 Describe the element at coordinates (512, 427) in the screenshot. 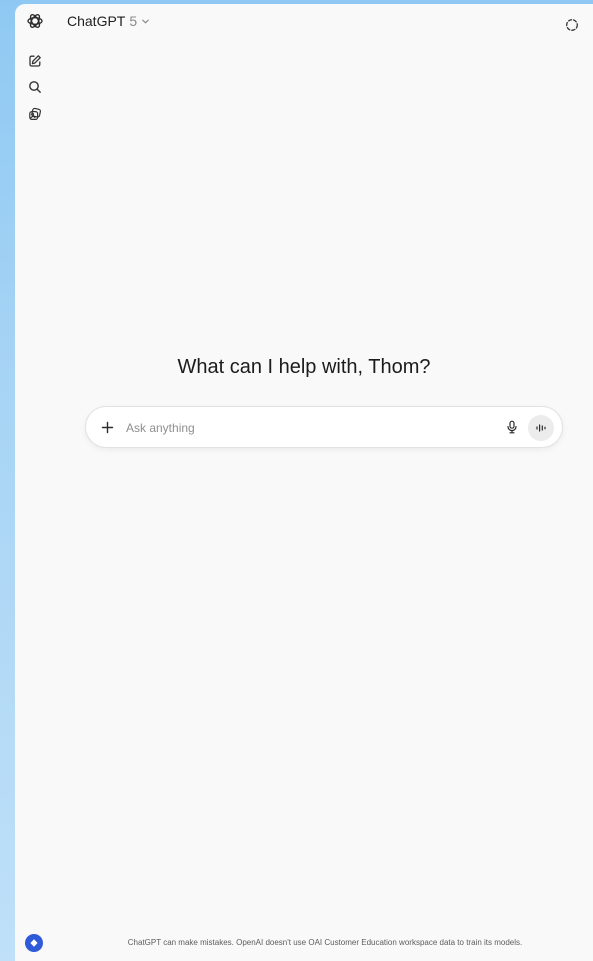

I see `microphone-icon` at that location.